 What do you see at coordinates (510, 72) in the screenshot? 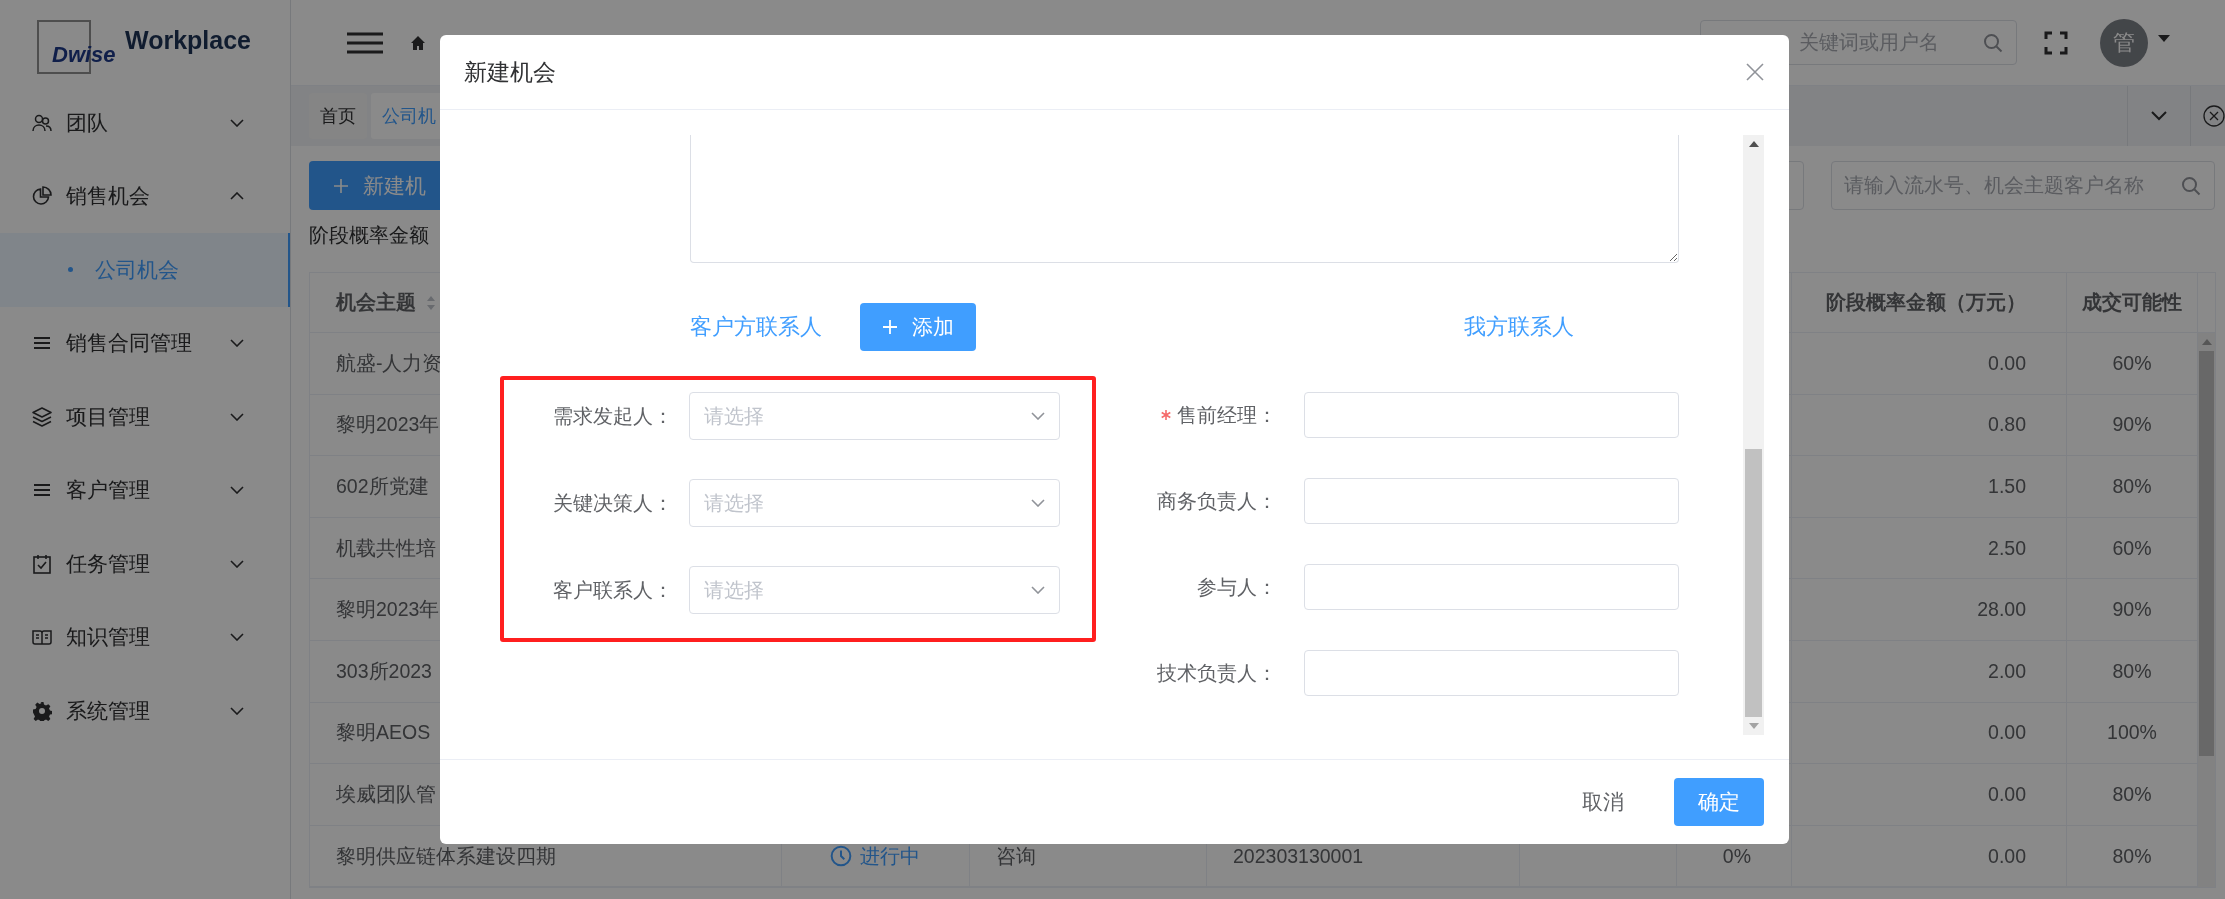
I see `dialog-title: 新建机会` at bounding box center [510, 72].